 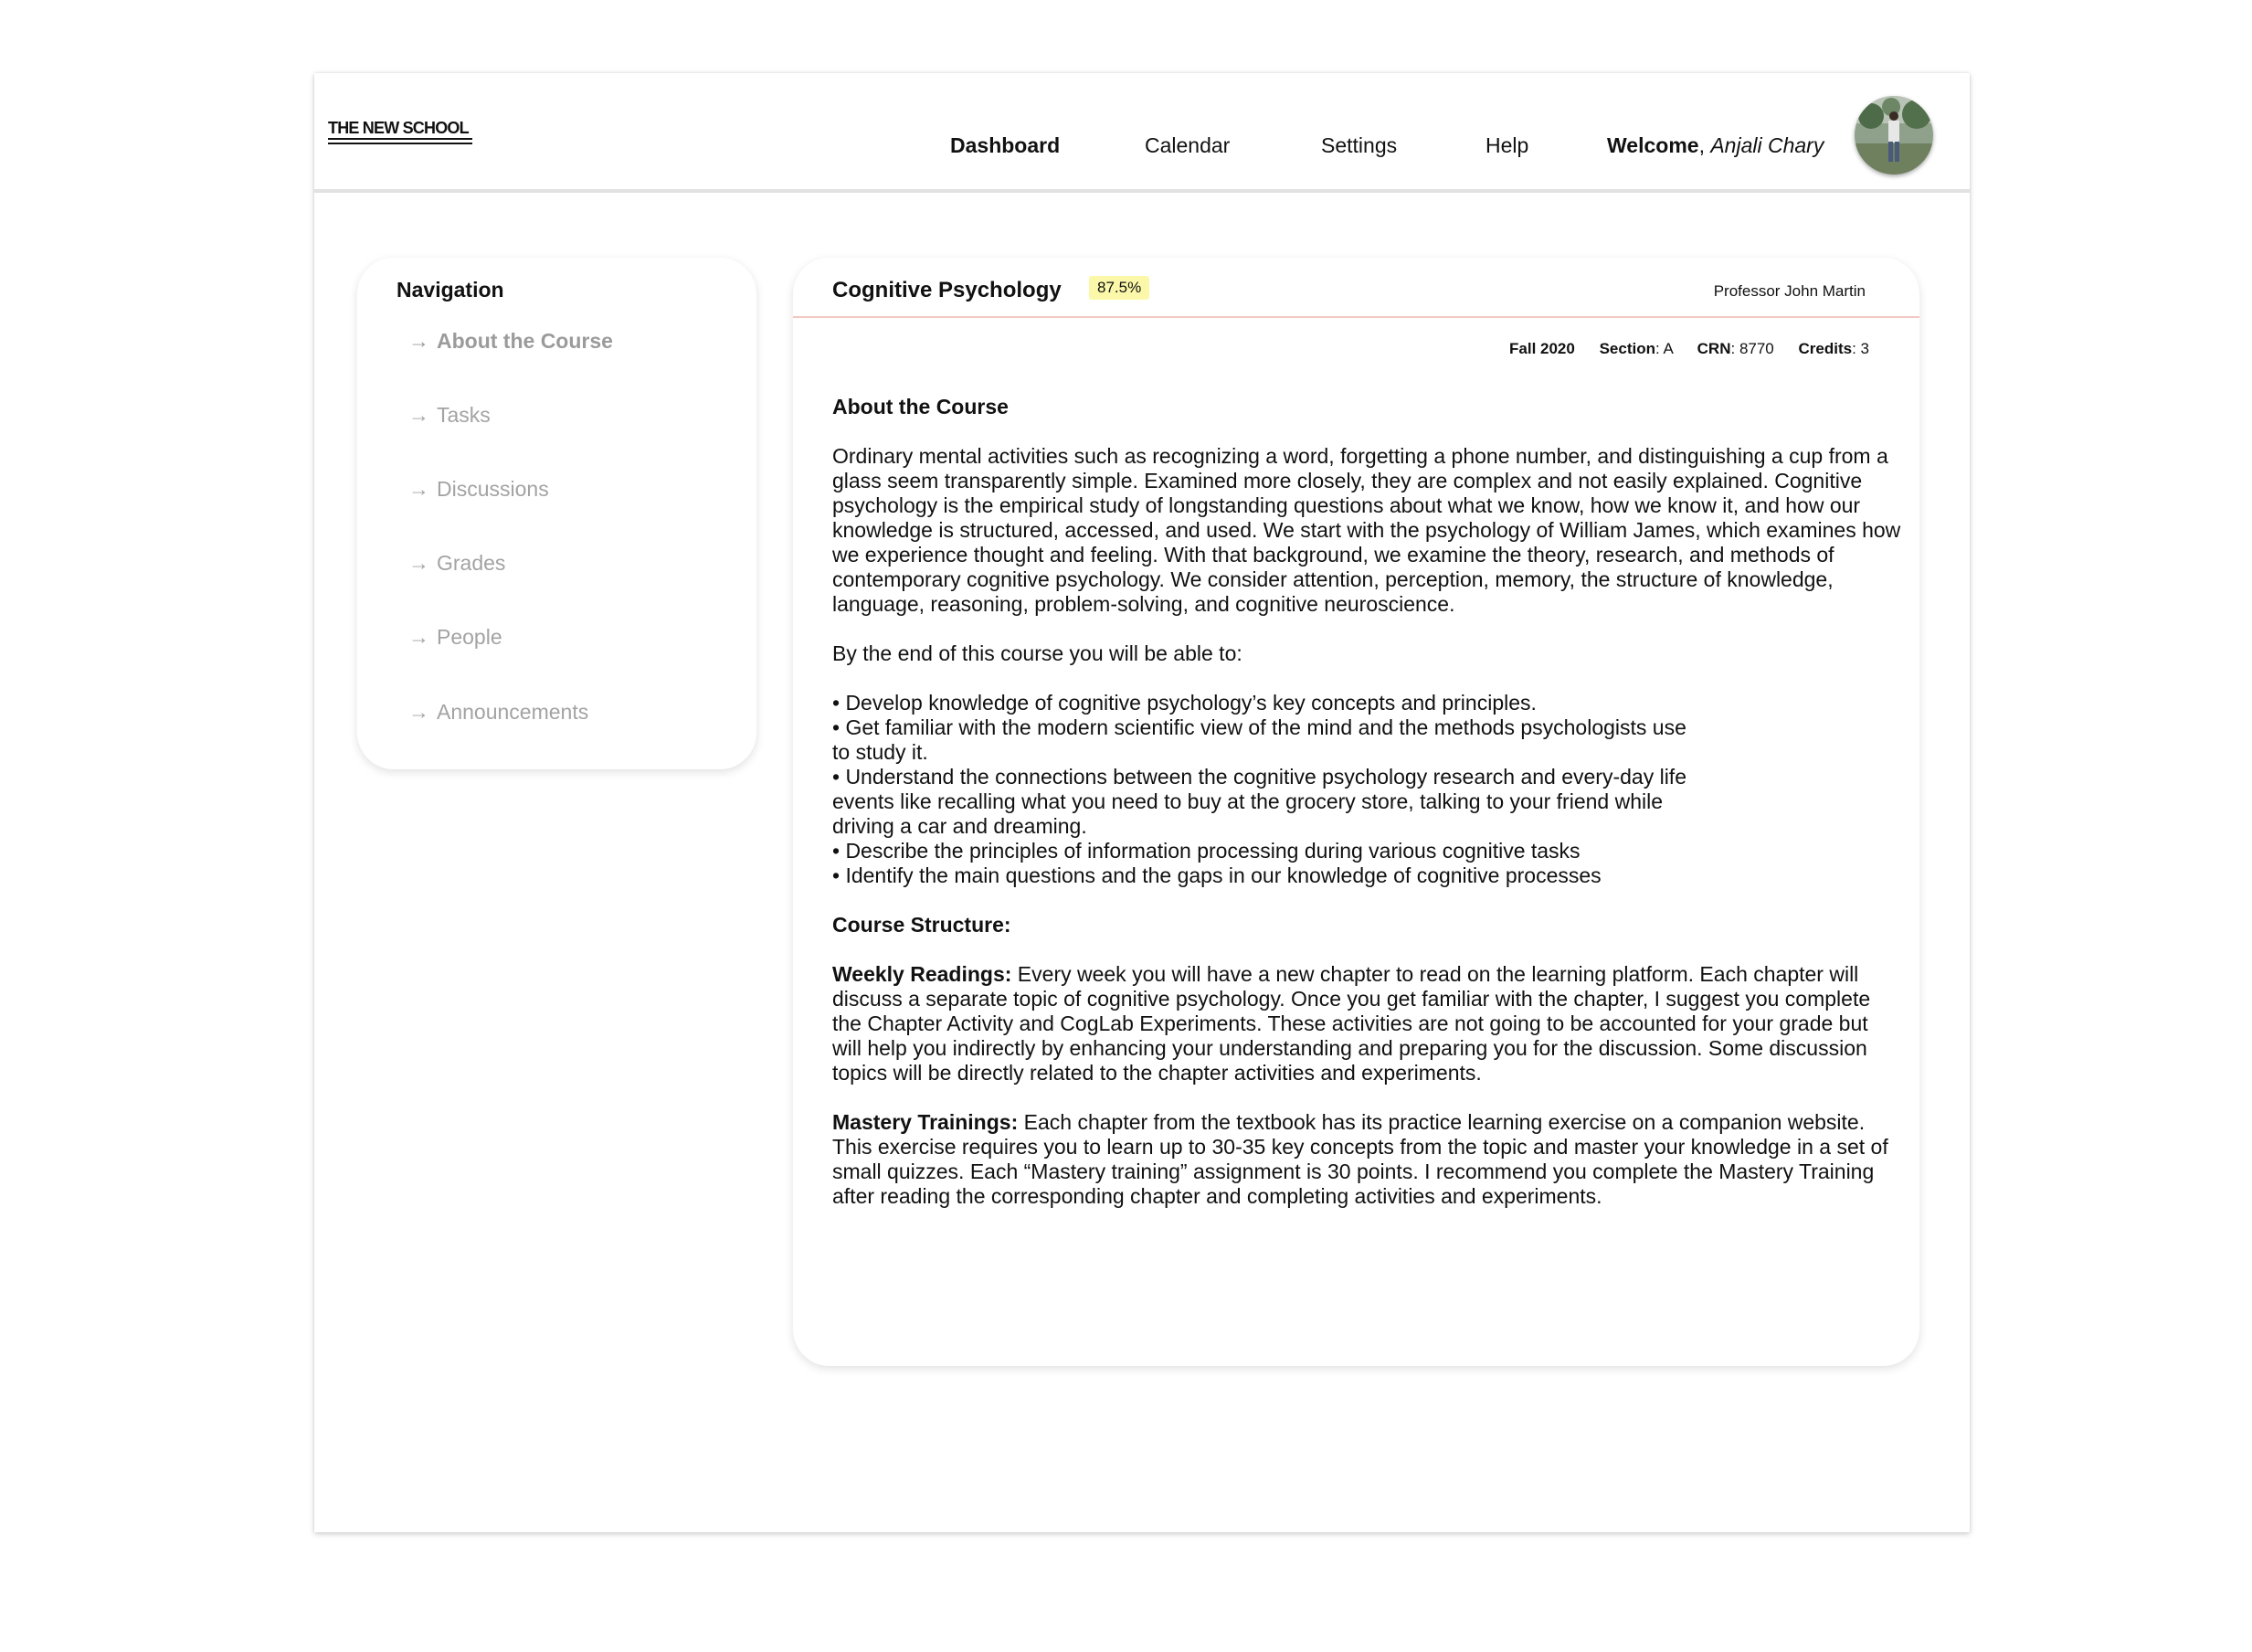 I want to click on grade-badge: 87.5%, so click(x=1119, y=288).